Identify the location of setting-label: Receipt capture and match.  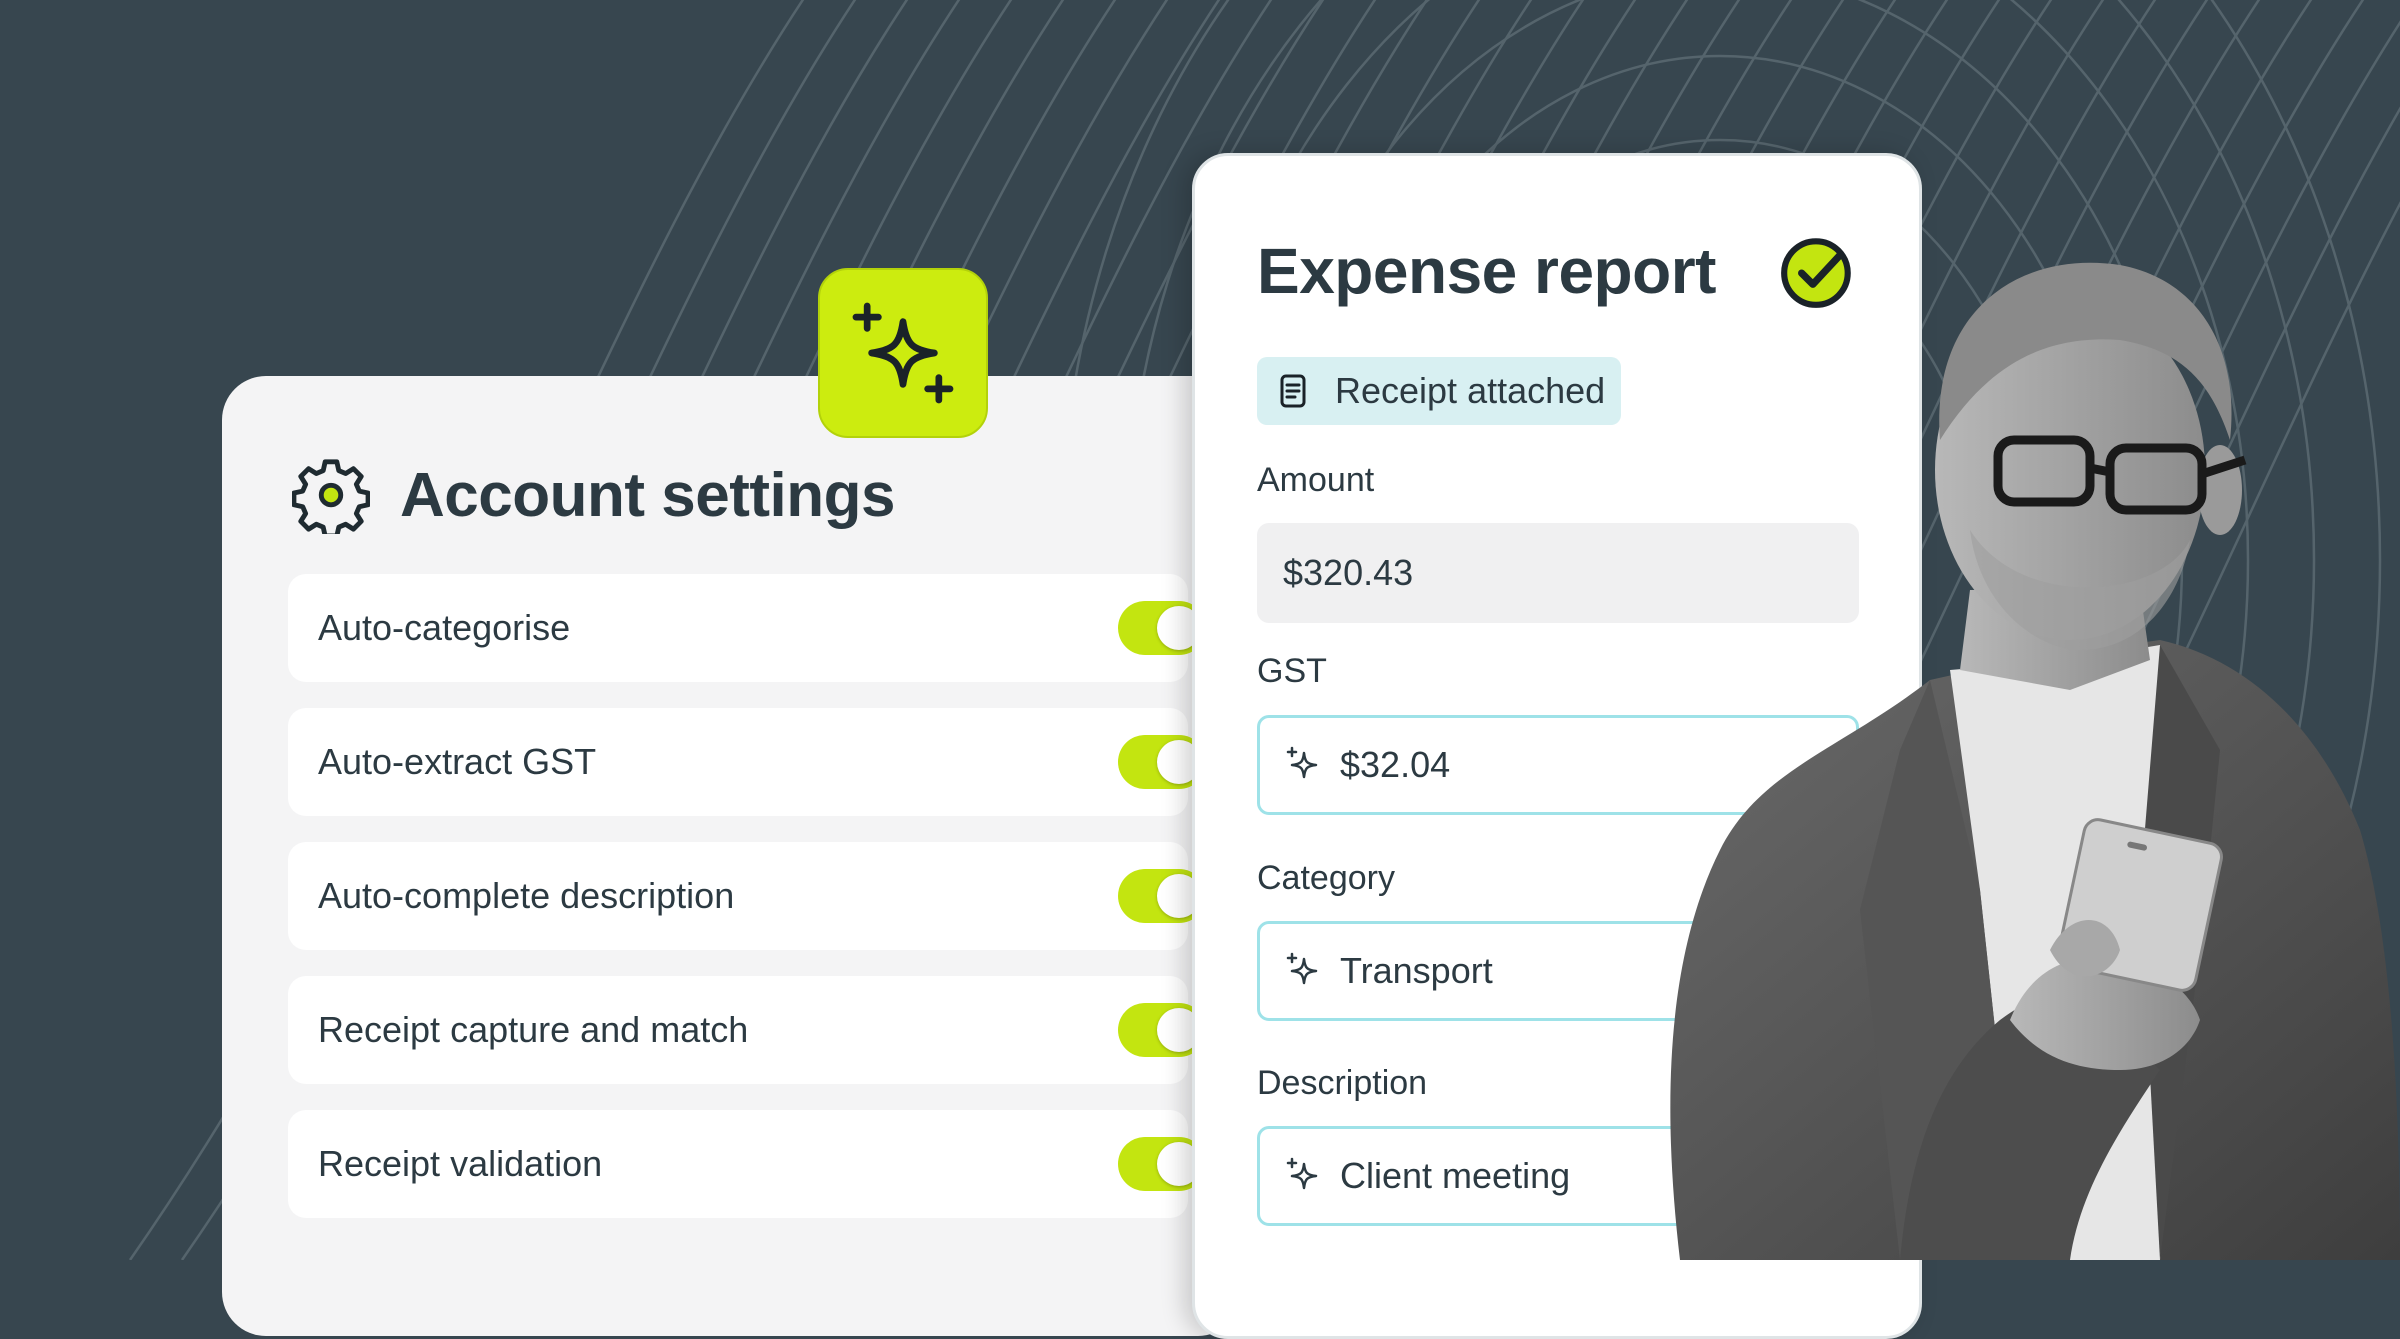
(533, 1029).